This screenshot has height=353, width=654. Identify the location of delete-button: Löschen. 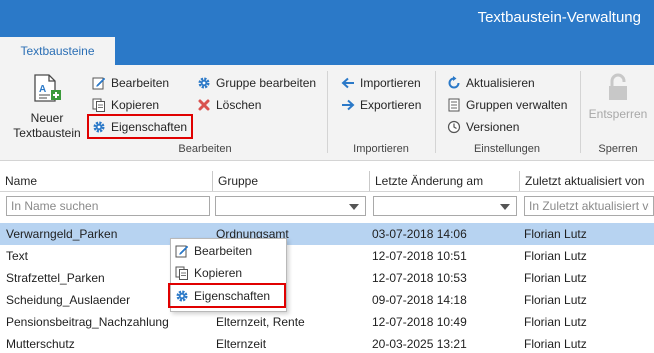
(229, 105).